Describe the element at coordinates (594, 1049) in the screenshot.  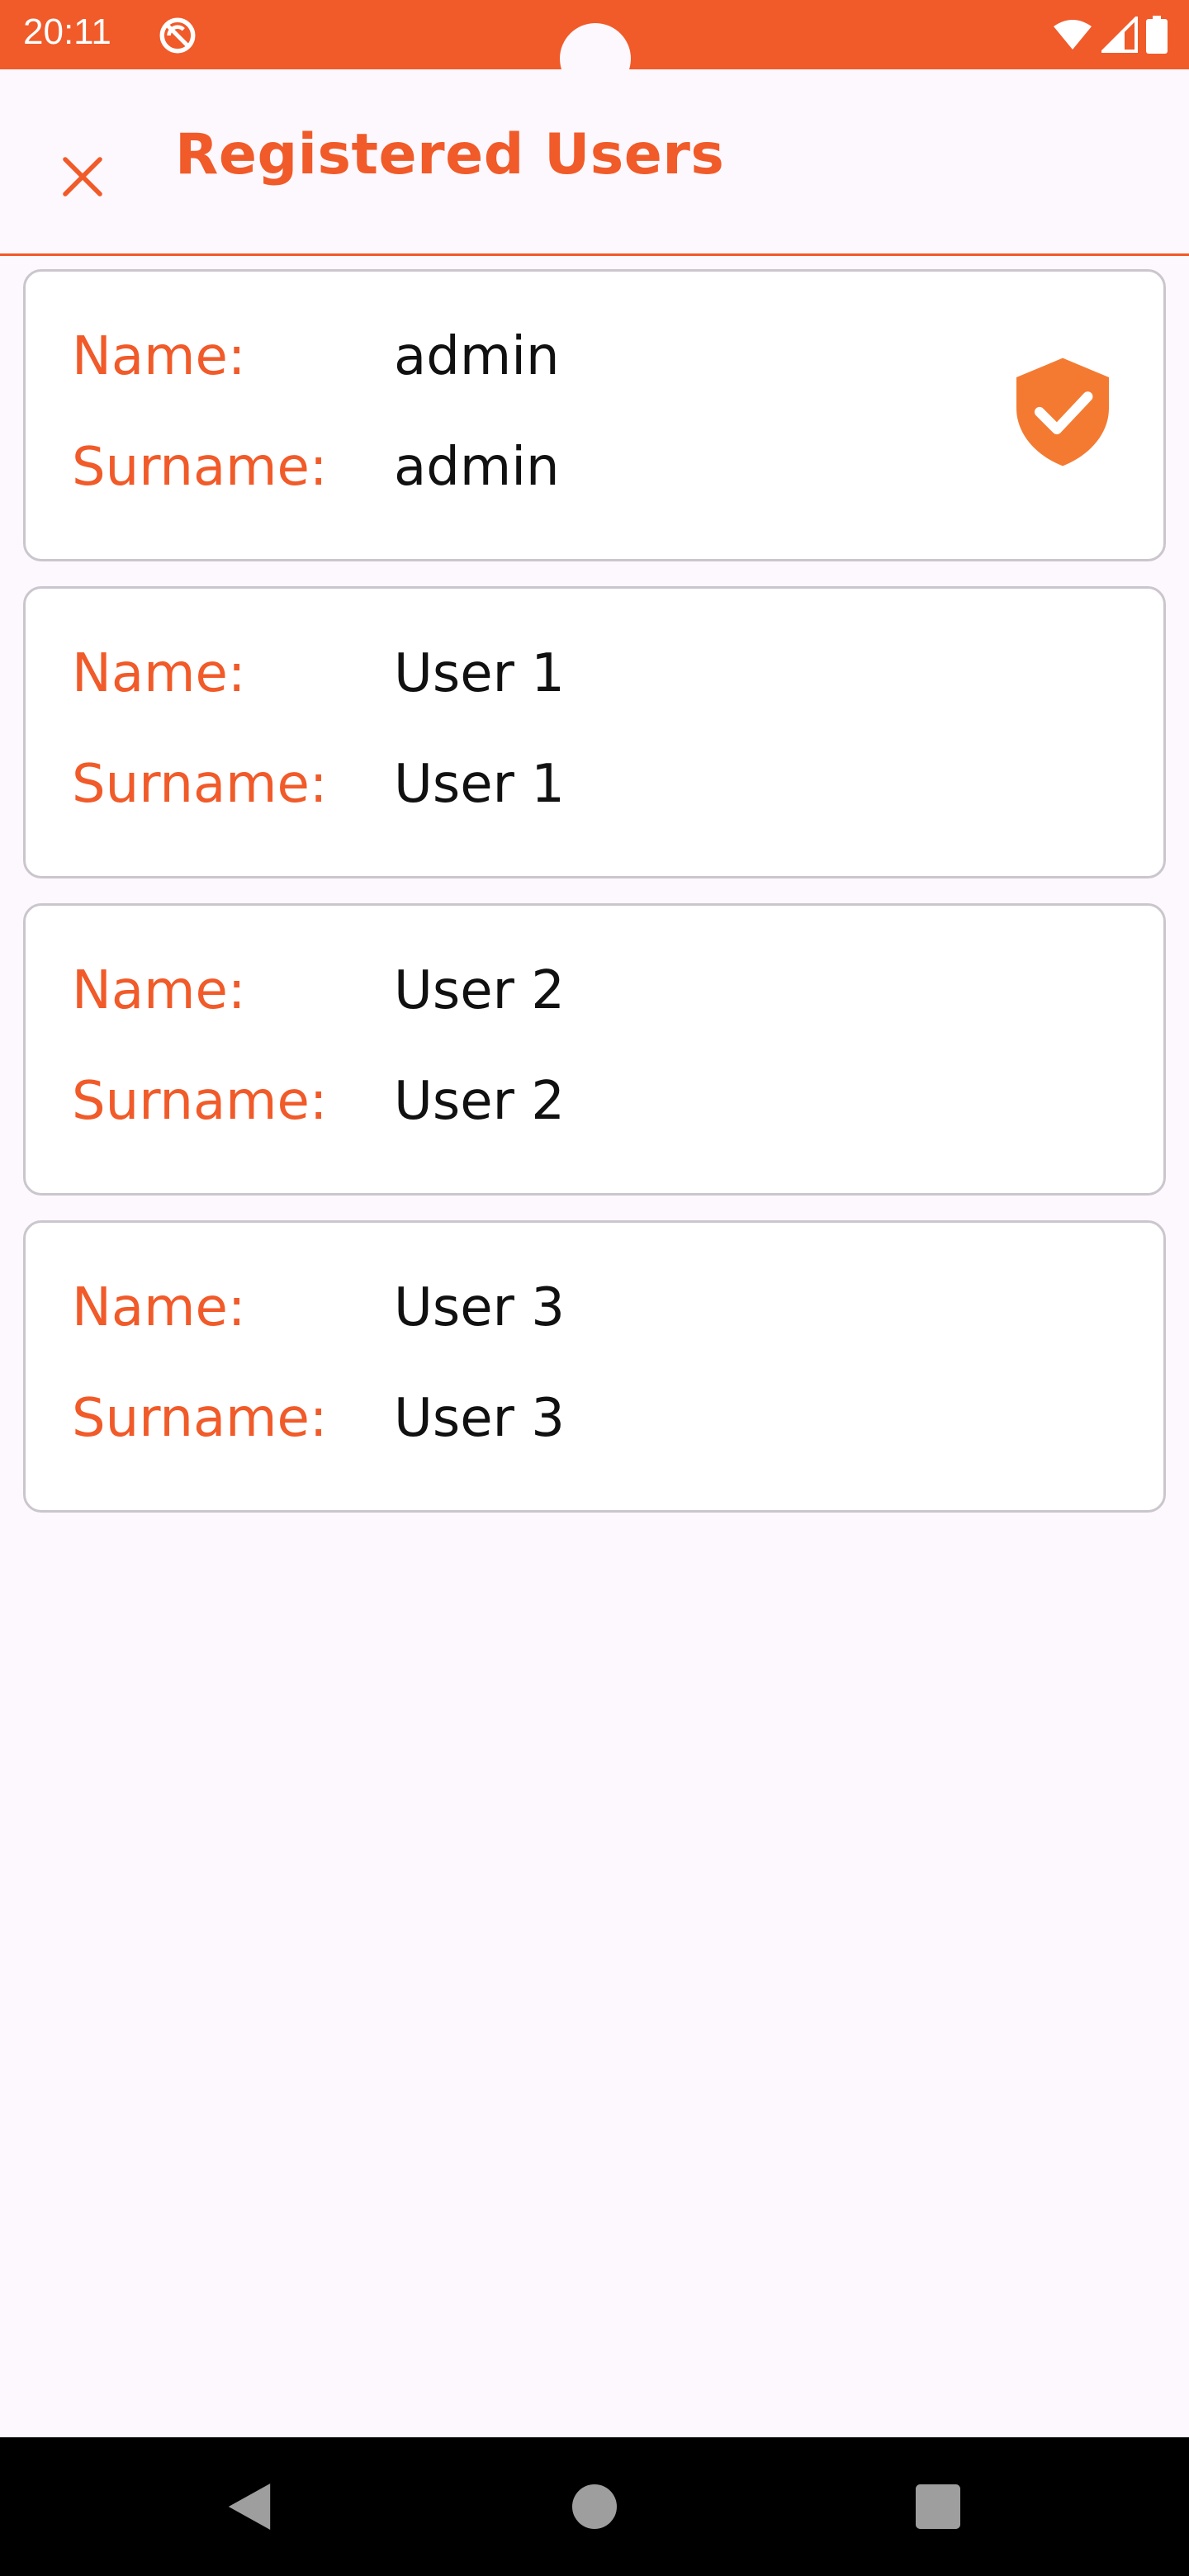
I see `user-card-user-2: Name: User 2 Surname: User 2` at that location.